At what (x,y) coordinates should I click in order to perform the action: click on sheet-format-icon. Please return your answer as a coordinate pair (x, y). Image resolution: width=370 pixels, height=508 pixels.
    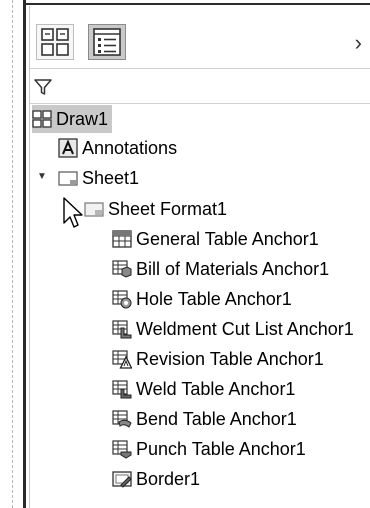
    Looking at the image, I should click on (94, 209).